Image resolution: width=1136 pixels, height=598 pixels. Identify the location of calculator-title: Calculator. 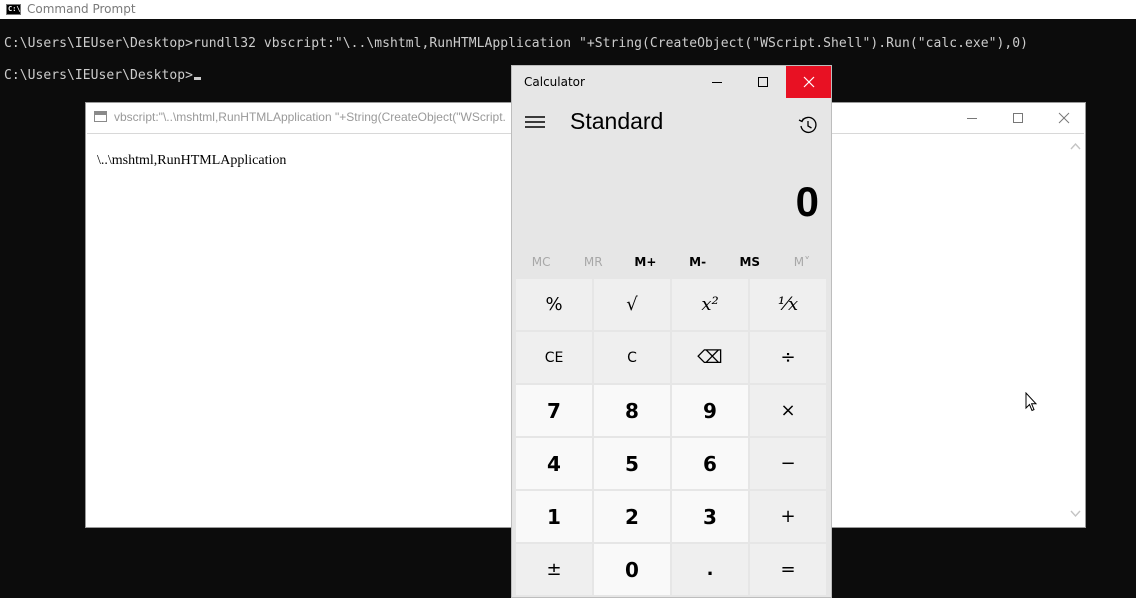
(554, 82).